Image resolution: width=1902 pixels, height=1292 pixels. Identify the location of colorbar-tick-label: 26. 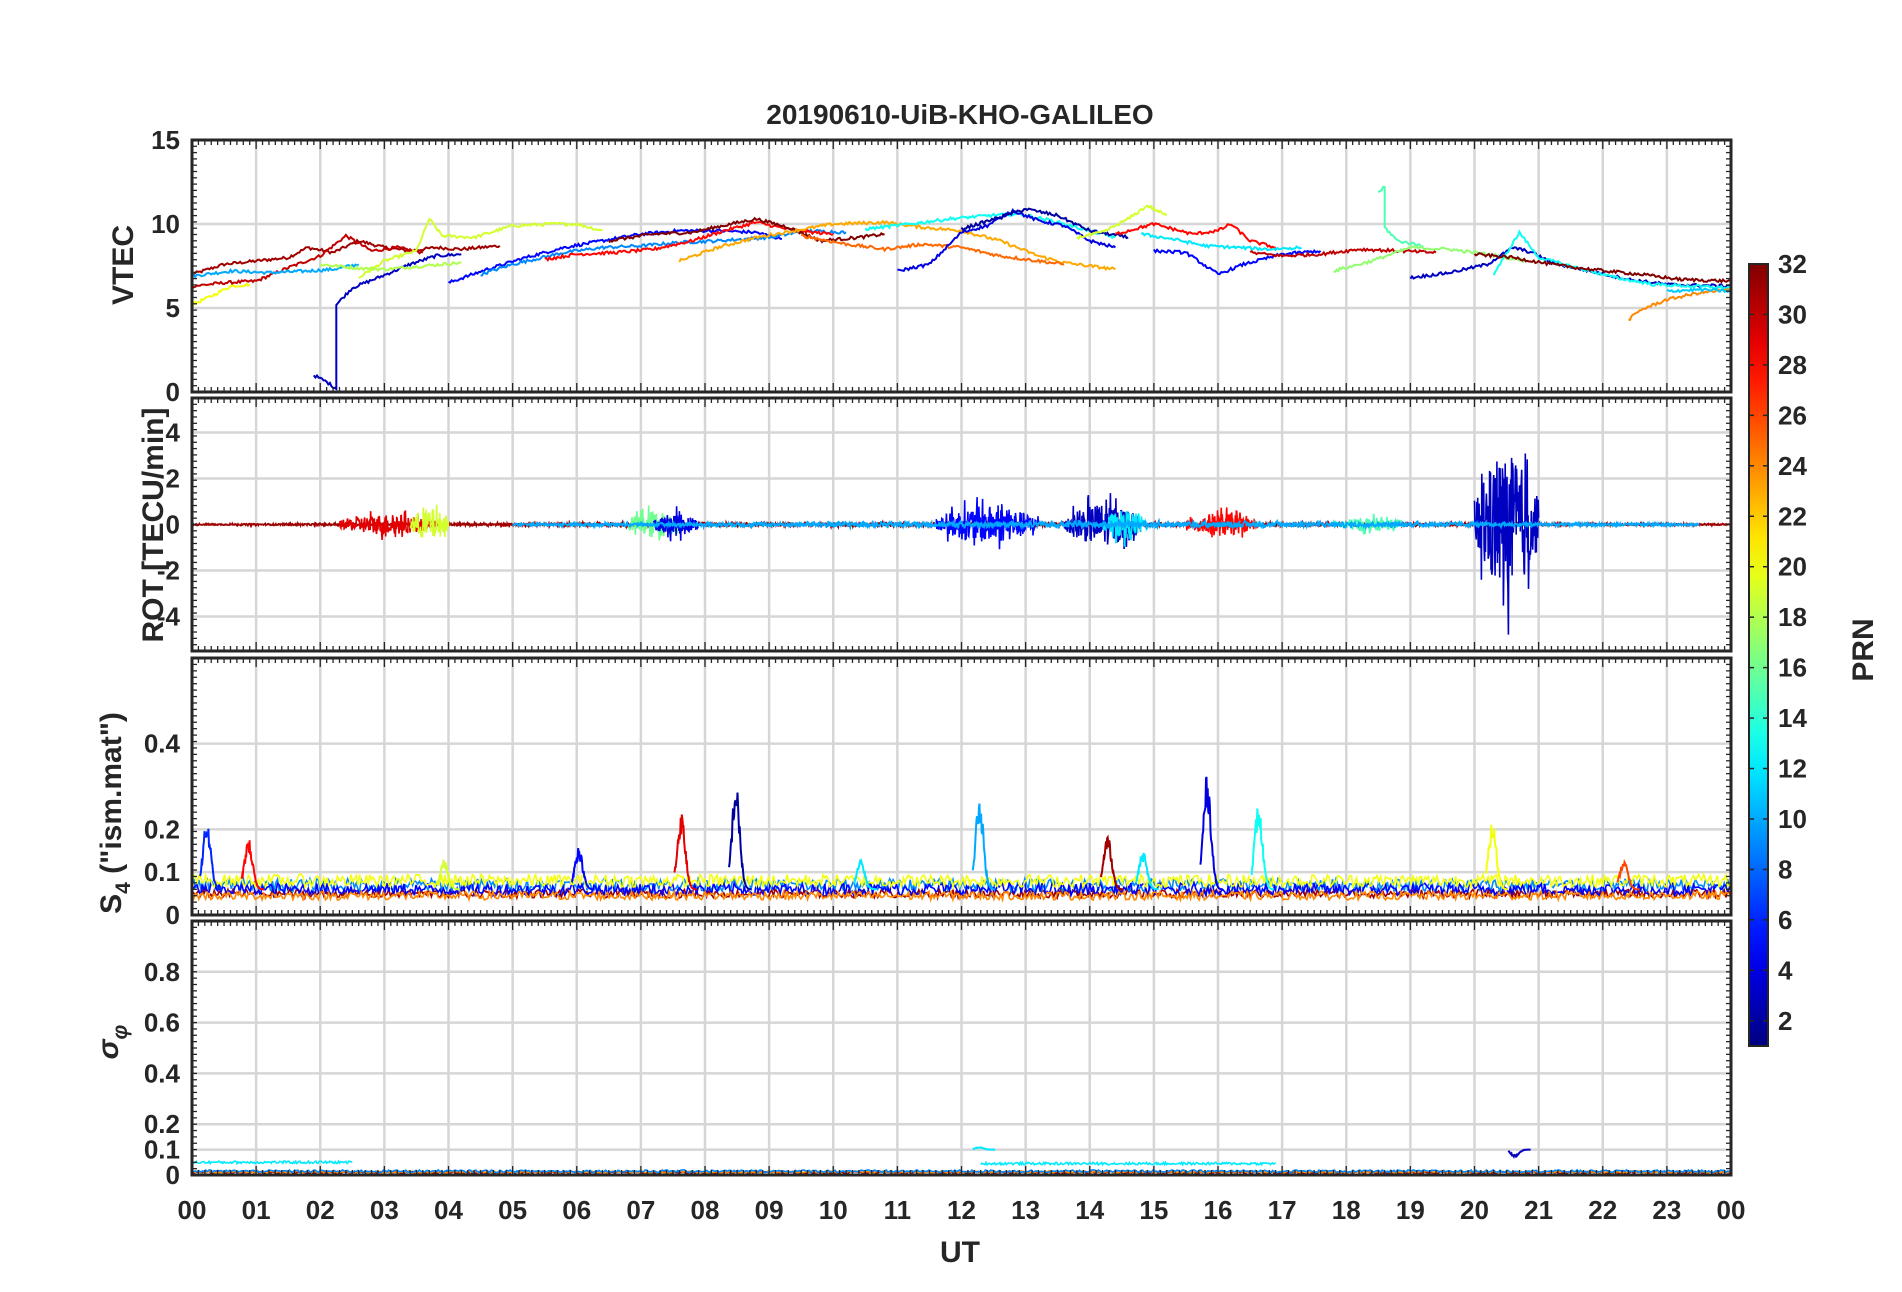
(1792, 415).